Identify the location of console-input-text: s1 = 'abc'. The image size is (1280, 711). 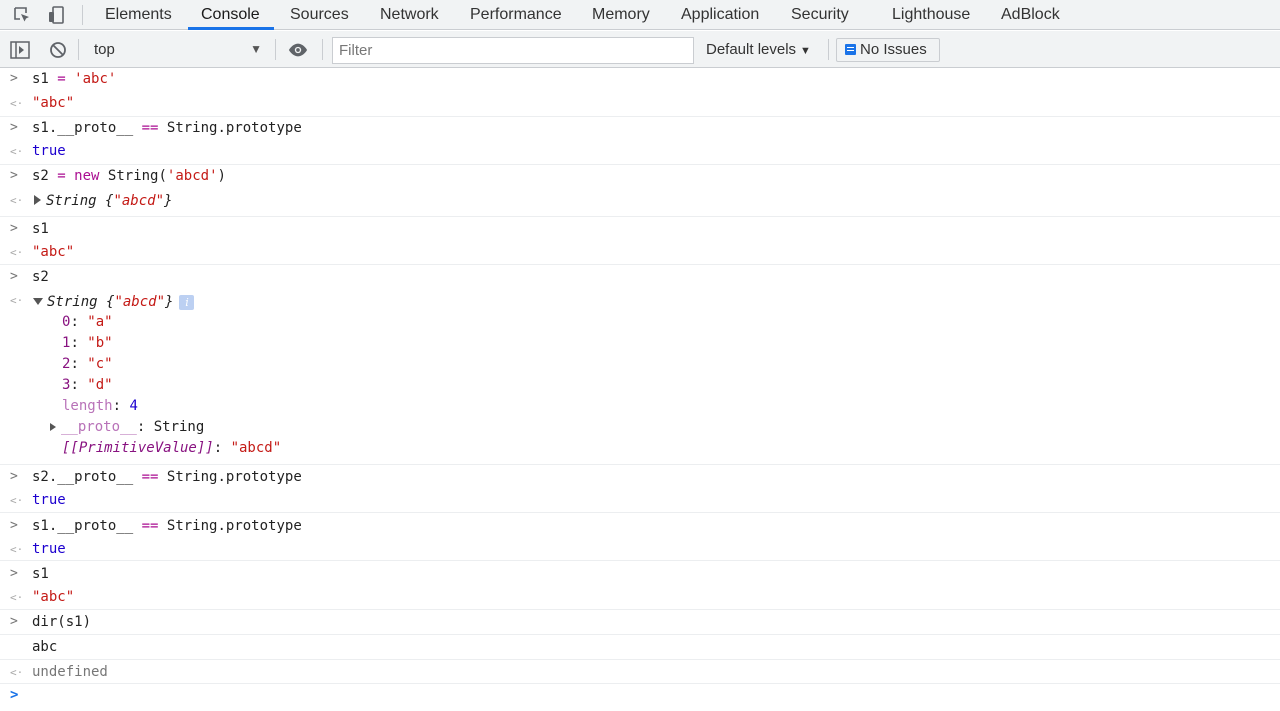
(74, 79).